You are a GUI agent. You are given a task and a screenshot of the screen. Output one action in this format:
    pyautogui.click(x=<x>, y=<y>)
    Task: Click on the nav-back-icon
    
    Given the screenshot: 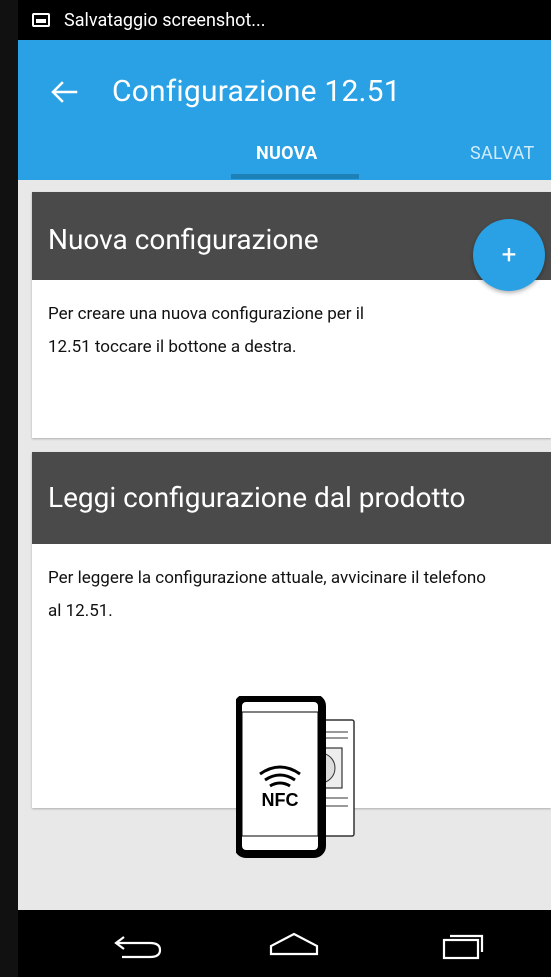 What is the action you would take?
    pyautogui.click(x=139, y=943)
    